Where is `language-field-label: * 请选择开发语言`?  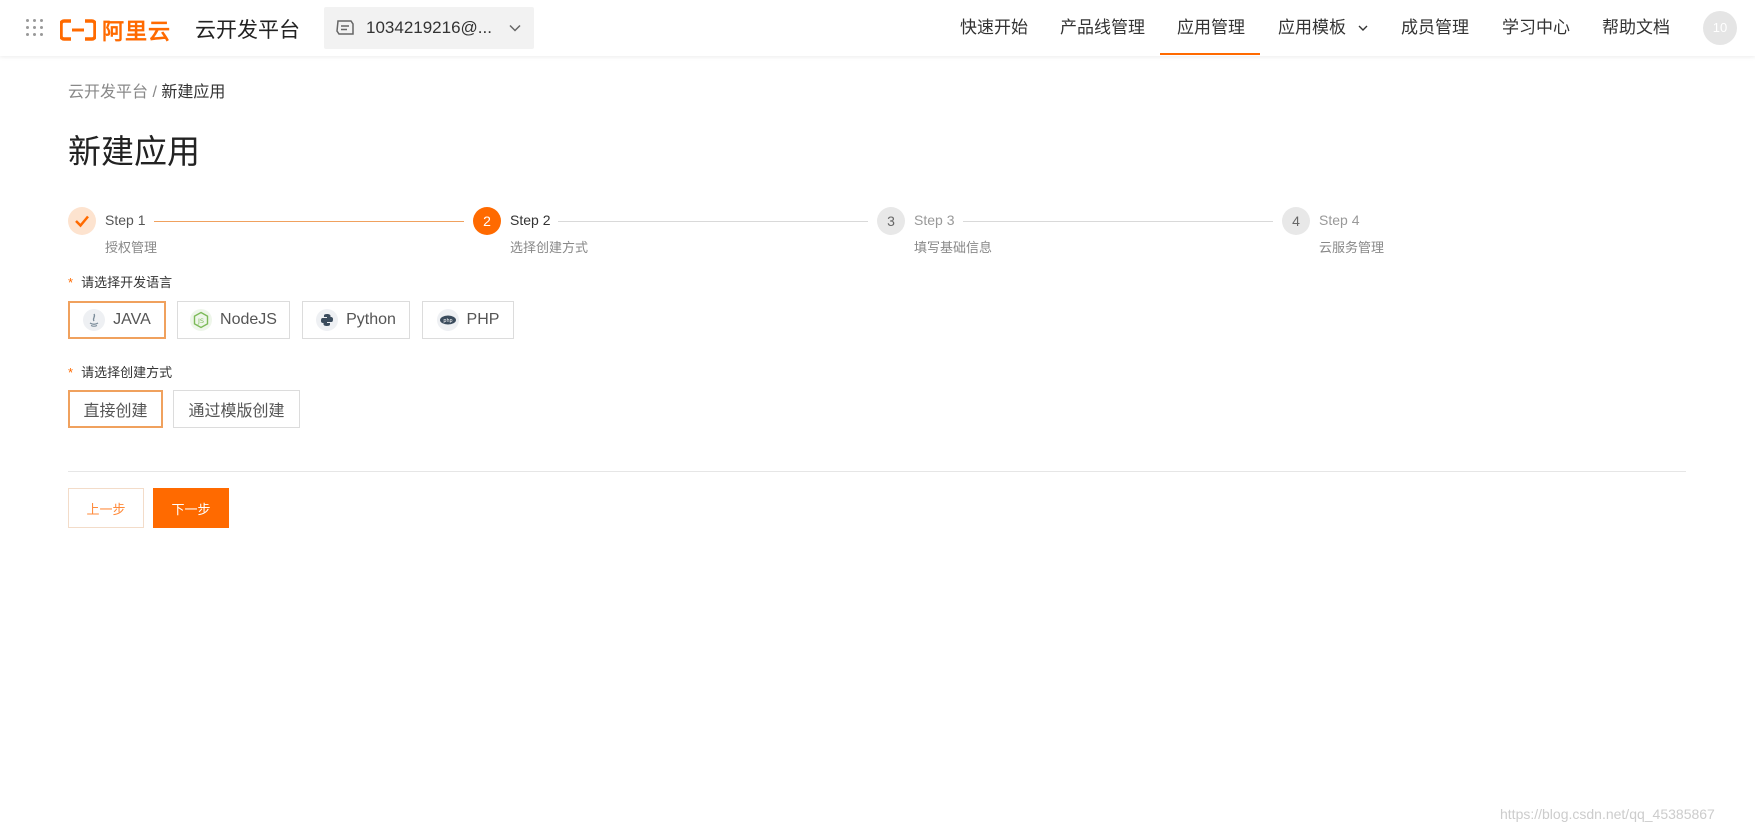 language-field-label: * 请选择开发语言 is located at coordinates (120, 281).